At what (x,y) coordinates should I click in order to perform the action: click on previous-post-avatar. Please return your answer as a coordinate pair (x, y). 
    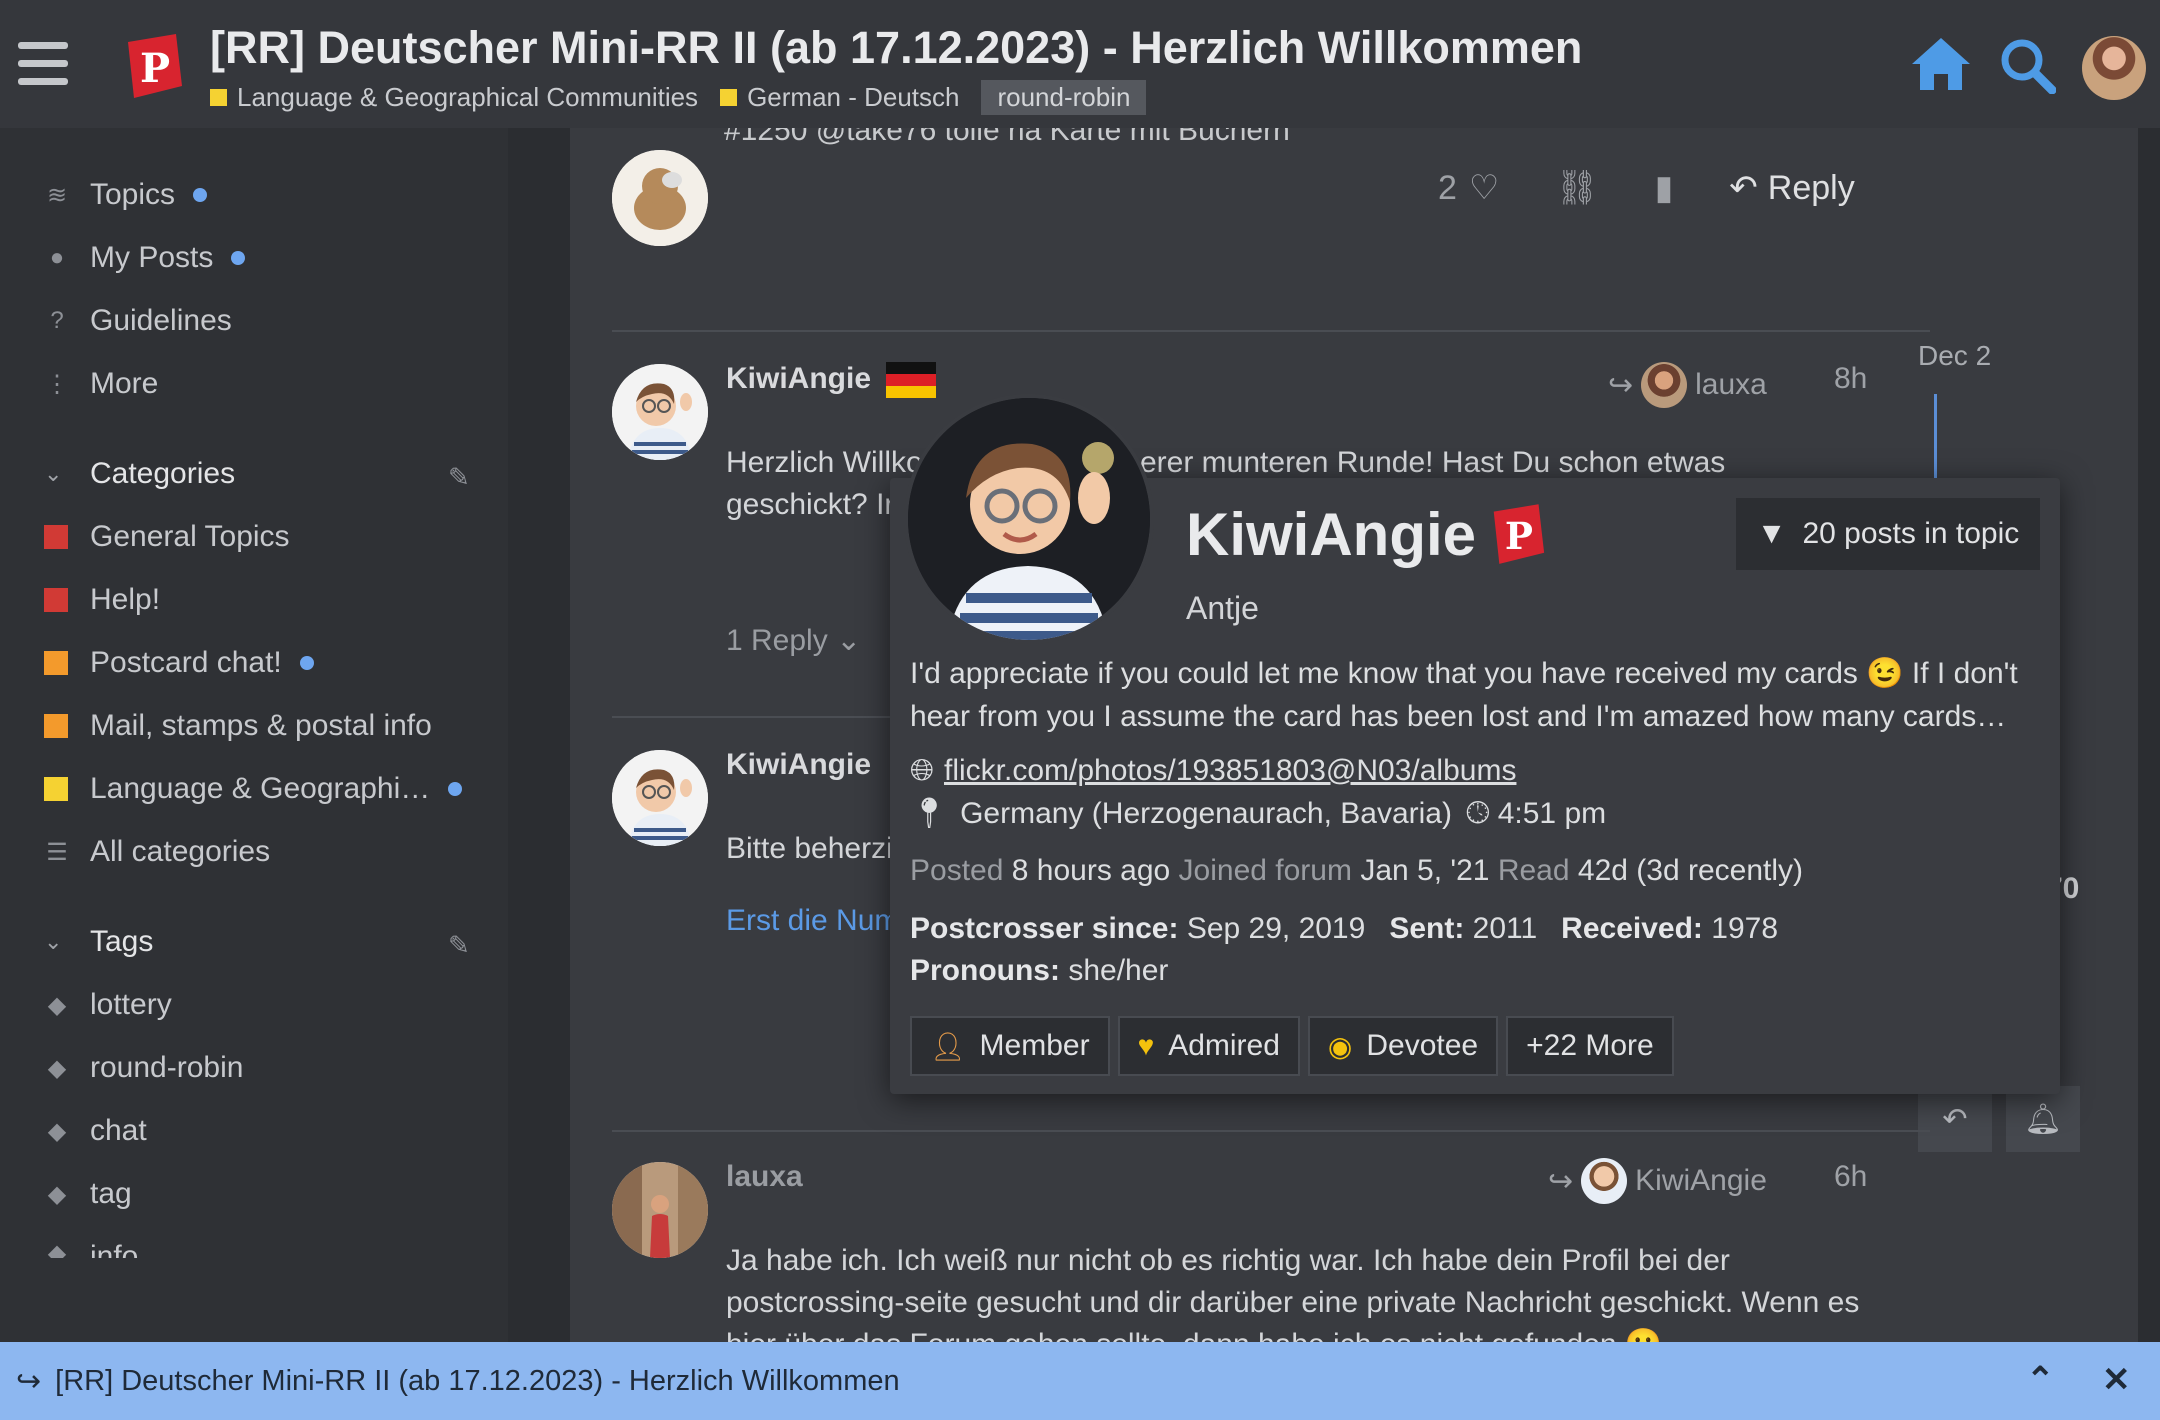
    Looking at the image, I should click on (660, 198).